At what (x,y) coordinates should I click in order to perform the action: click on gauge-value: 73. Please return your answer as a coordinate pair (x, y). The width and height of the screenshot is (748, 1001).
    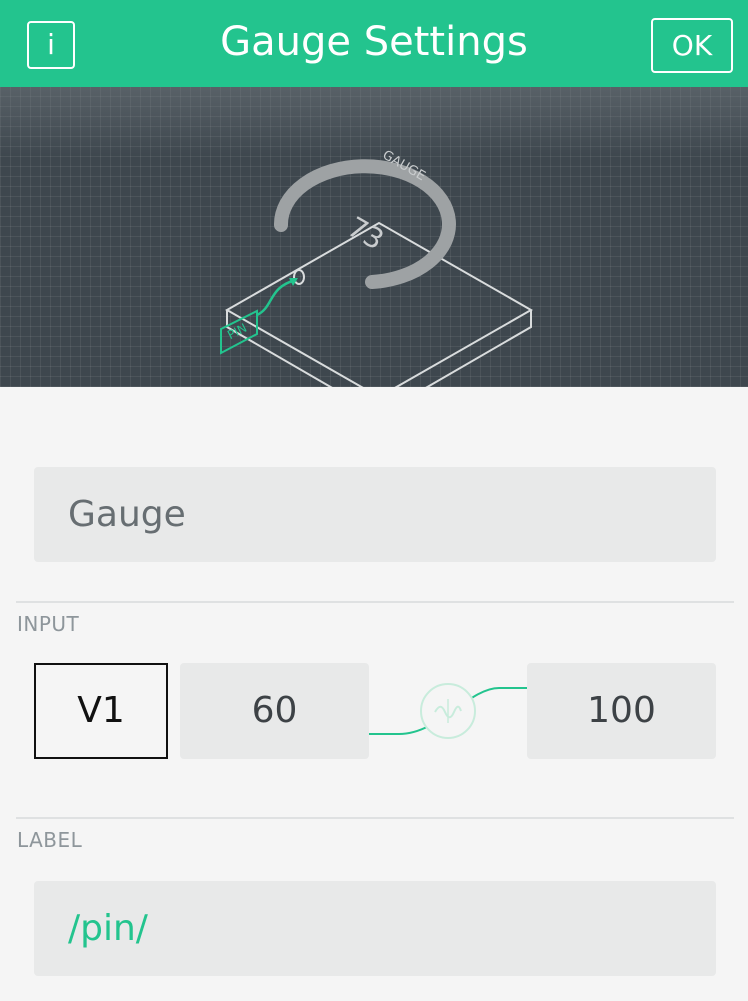
    Looking at the image, I should click on (365, 233).